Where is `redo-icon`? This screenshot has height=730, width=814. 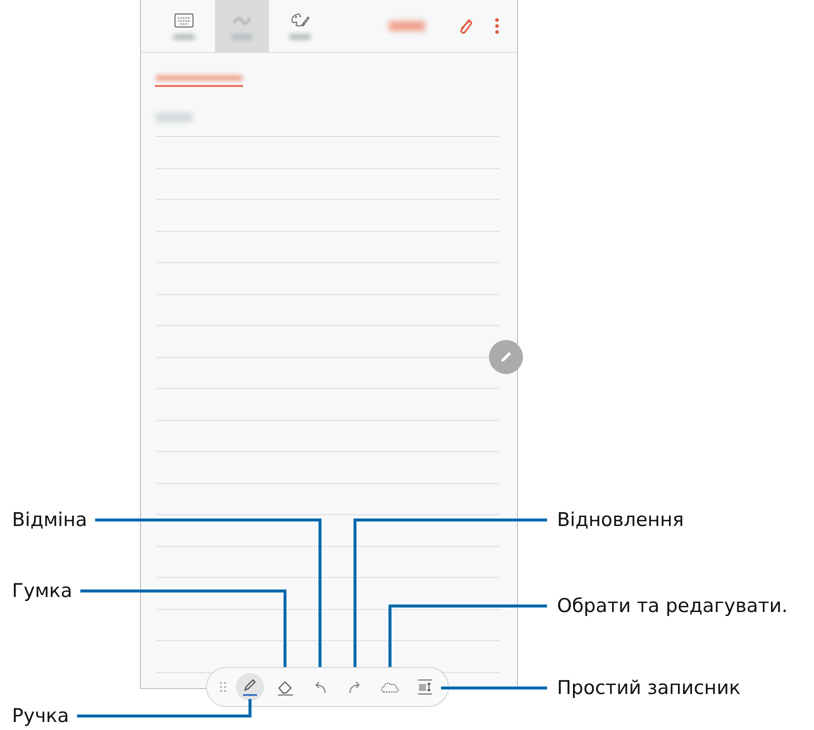
redo-icon is located at coordinates (355, 687).